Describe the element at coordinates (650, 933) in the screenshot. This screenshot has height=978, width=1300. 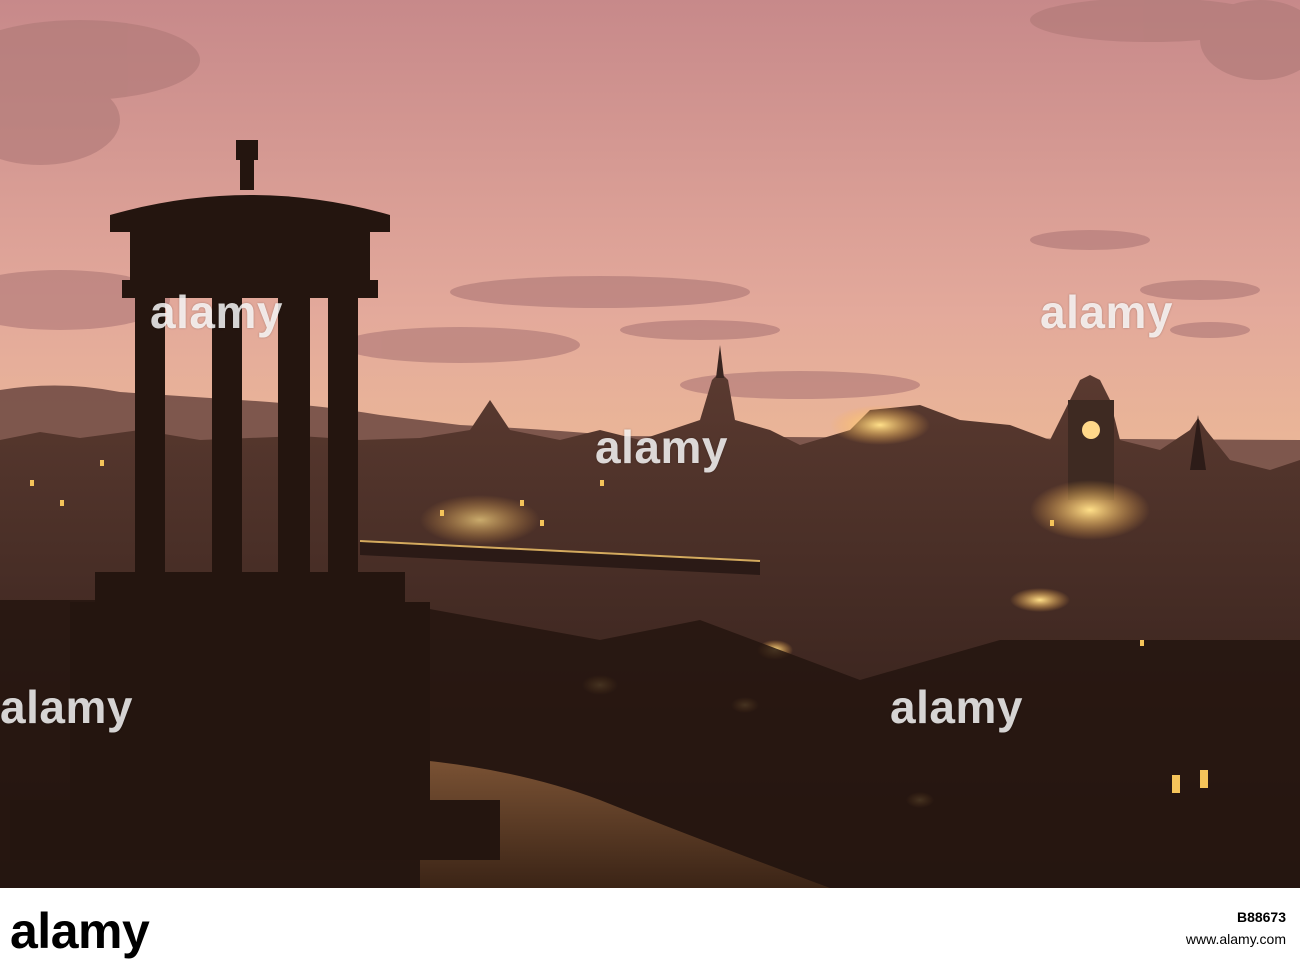
I see `footer-bar: alamy B88673 www.alamy.com` at that location.